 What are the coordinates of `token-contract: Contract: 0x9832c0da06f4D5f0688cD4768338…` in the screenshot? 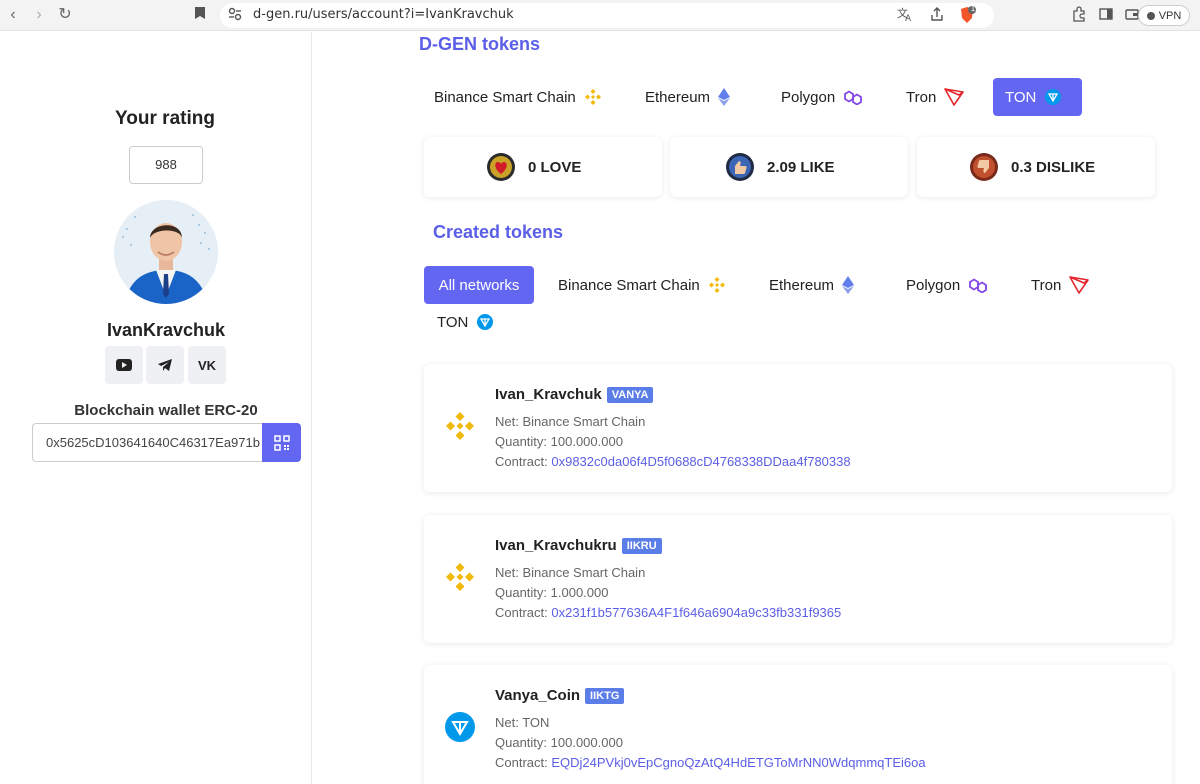 It's located at (673, 461).